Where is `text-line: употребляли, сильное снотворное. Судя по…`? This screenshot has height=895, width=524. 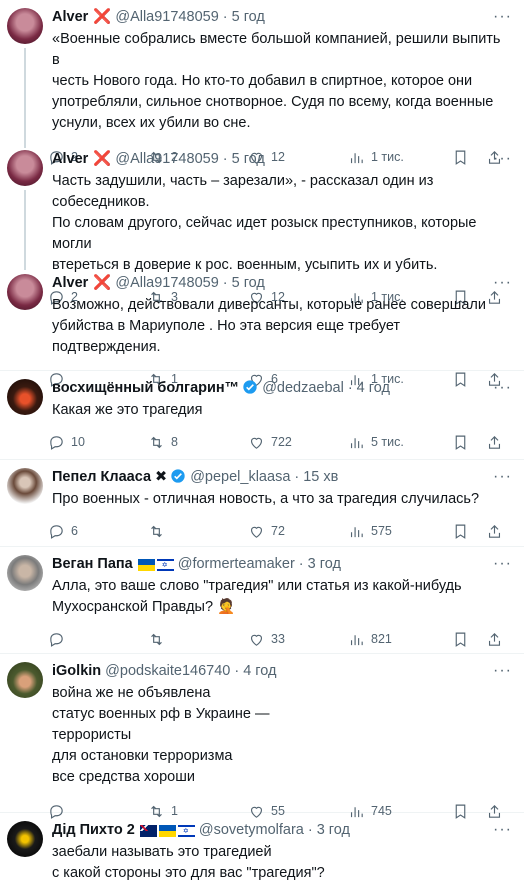 text-line: употребляли, сильное снотворное. Судя по… is located at coordinates (273, 102).